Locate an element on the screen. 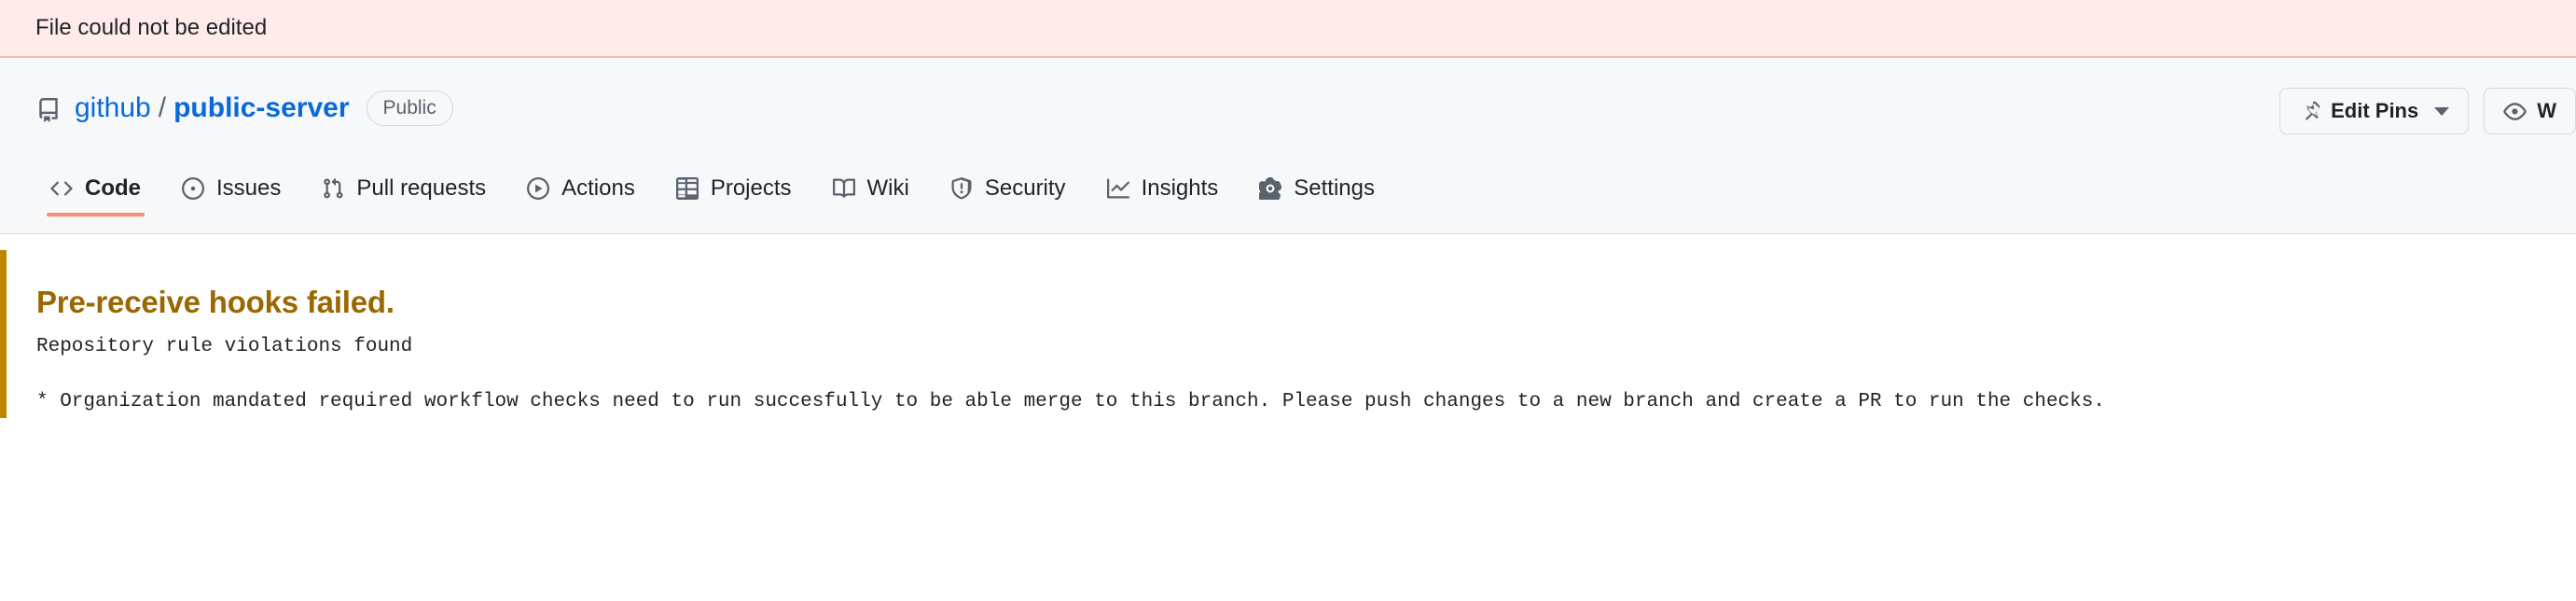 This screenshot has height=601, width=2576. shield-icon is located at coordinates (961, 188).